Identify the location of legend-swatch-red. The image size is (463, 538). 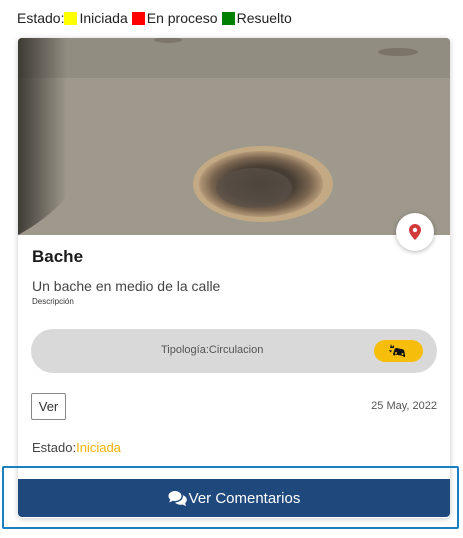
(138, 18).